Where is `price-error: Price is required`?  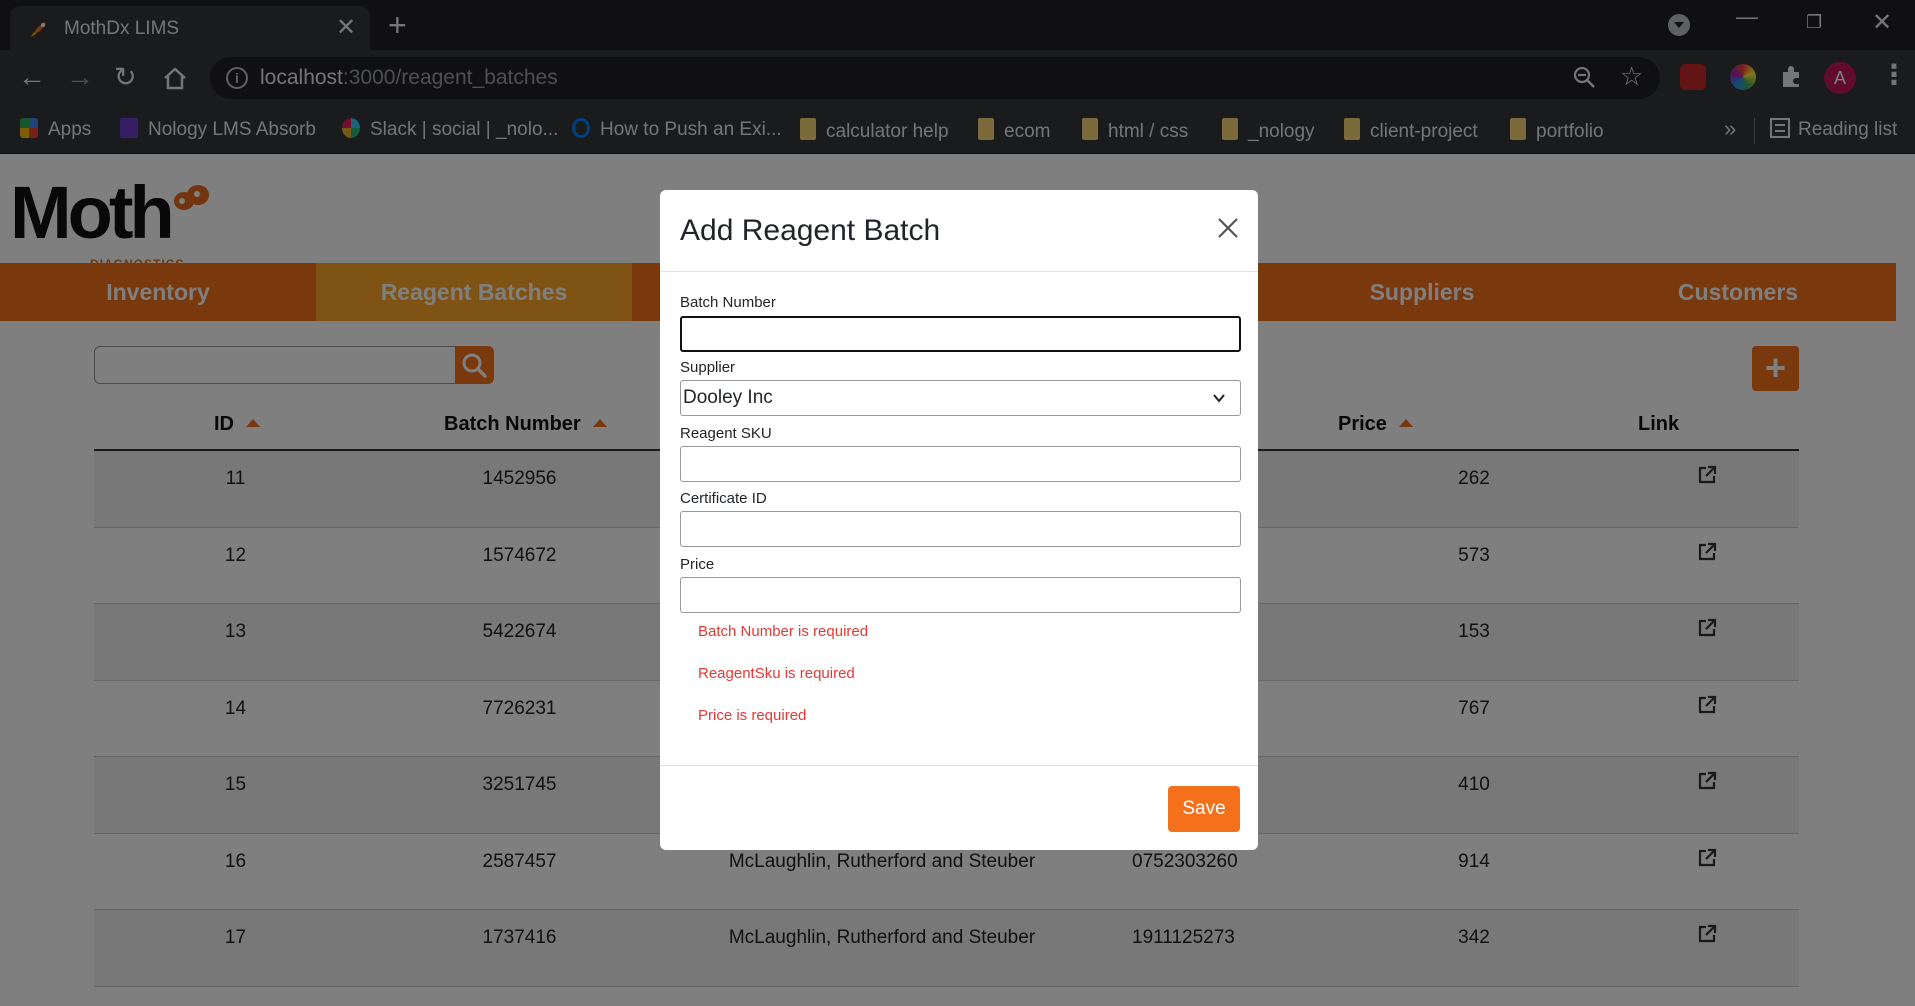
price-error: Price is required is located at coordinates (752, 715).